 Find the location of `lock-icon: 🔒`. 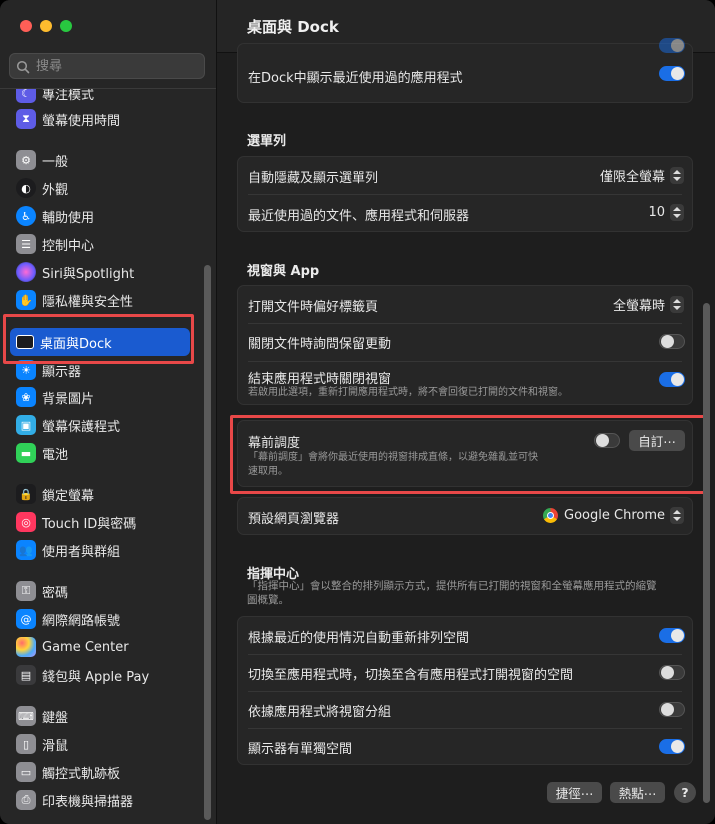

lock-icon: 🔒 is located at coordinates (26, 494).